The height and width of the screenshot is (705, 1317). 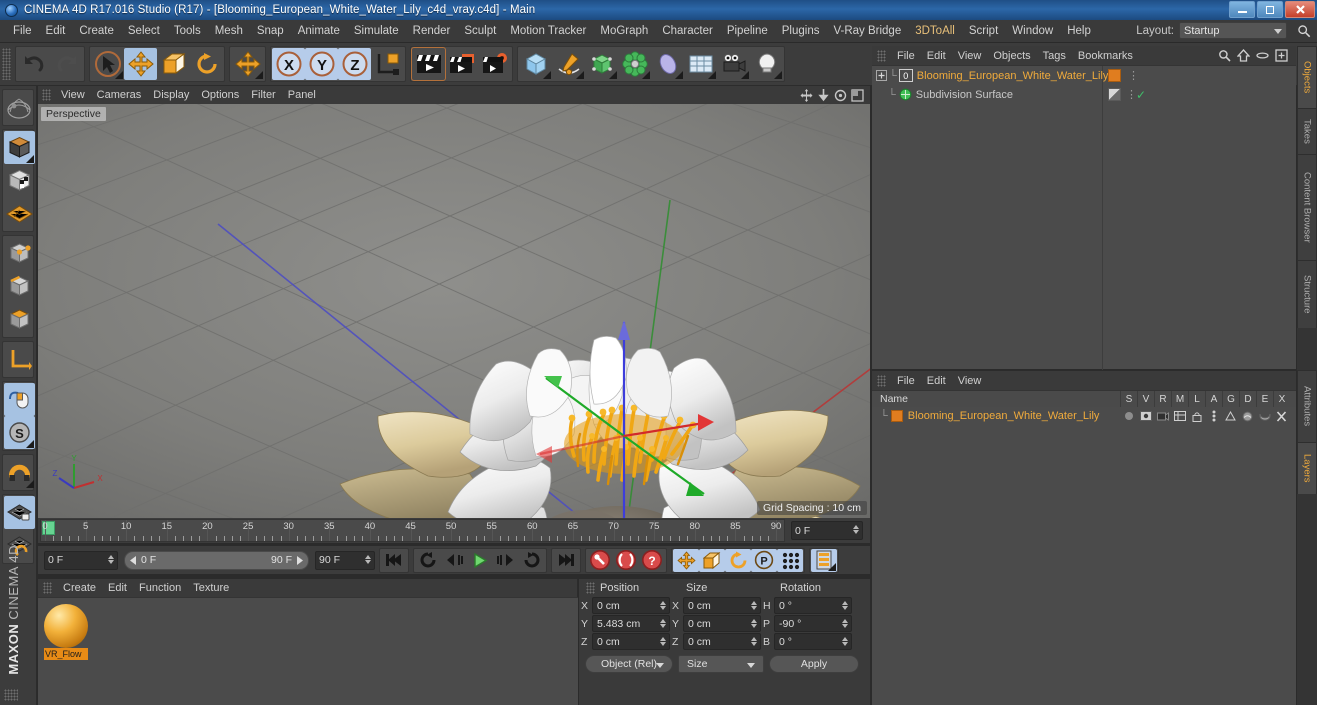 I want to click on object-menu-objects: Objects, so click(x=1011, y=56).